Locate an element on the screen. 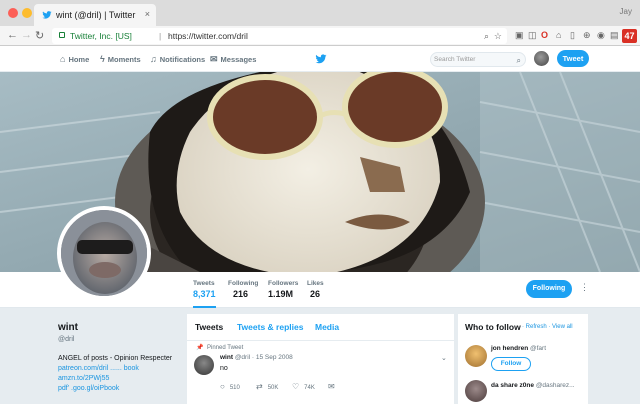 Image resolution: width=640 pixels, height=404 pixels. nav-user-avatar is located at coordinates (541, 58).